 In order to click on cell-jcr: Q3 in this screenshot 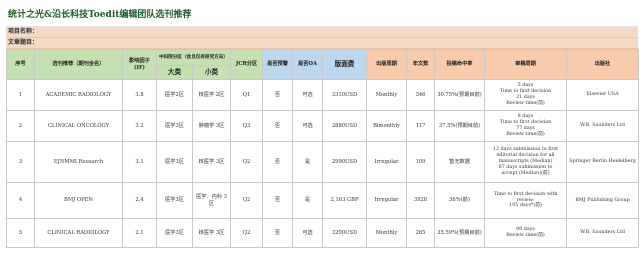, I will do `click(247, 126)`.